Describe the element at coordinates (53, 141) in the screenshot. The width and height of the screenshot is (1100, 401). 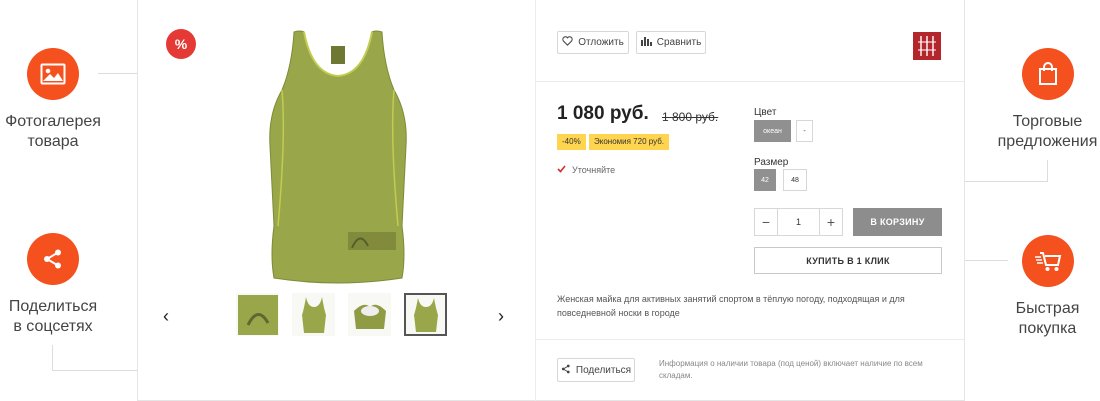
I see `feature-gallery-label-2: товара` at that location.